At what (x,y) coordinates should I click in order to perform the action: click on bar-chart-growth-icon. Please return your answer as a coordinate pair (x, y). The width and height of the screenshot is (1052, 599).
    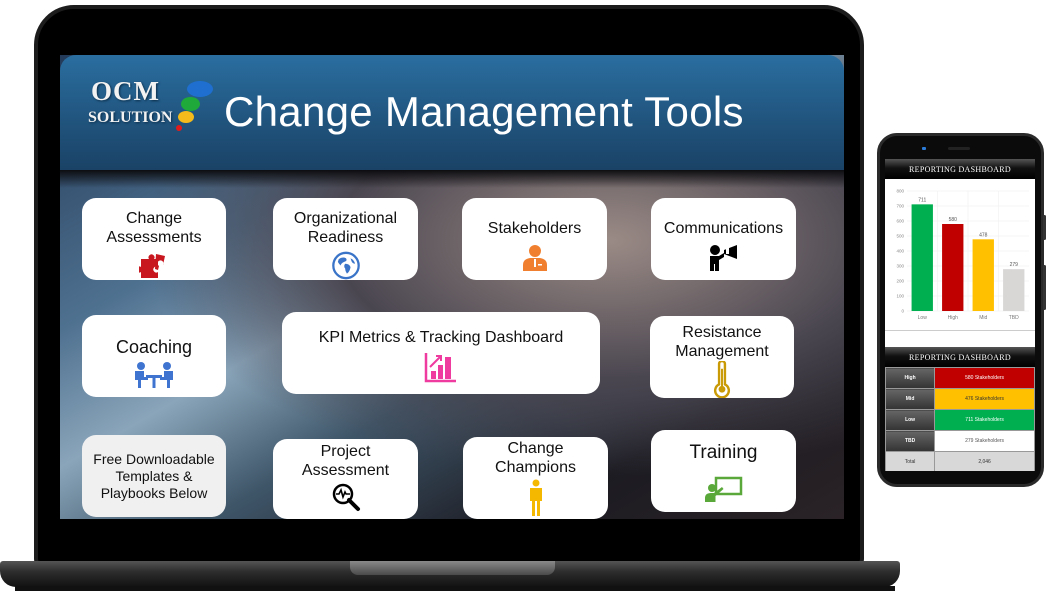
    Looking at the image, I should click on (440, 368).